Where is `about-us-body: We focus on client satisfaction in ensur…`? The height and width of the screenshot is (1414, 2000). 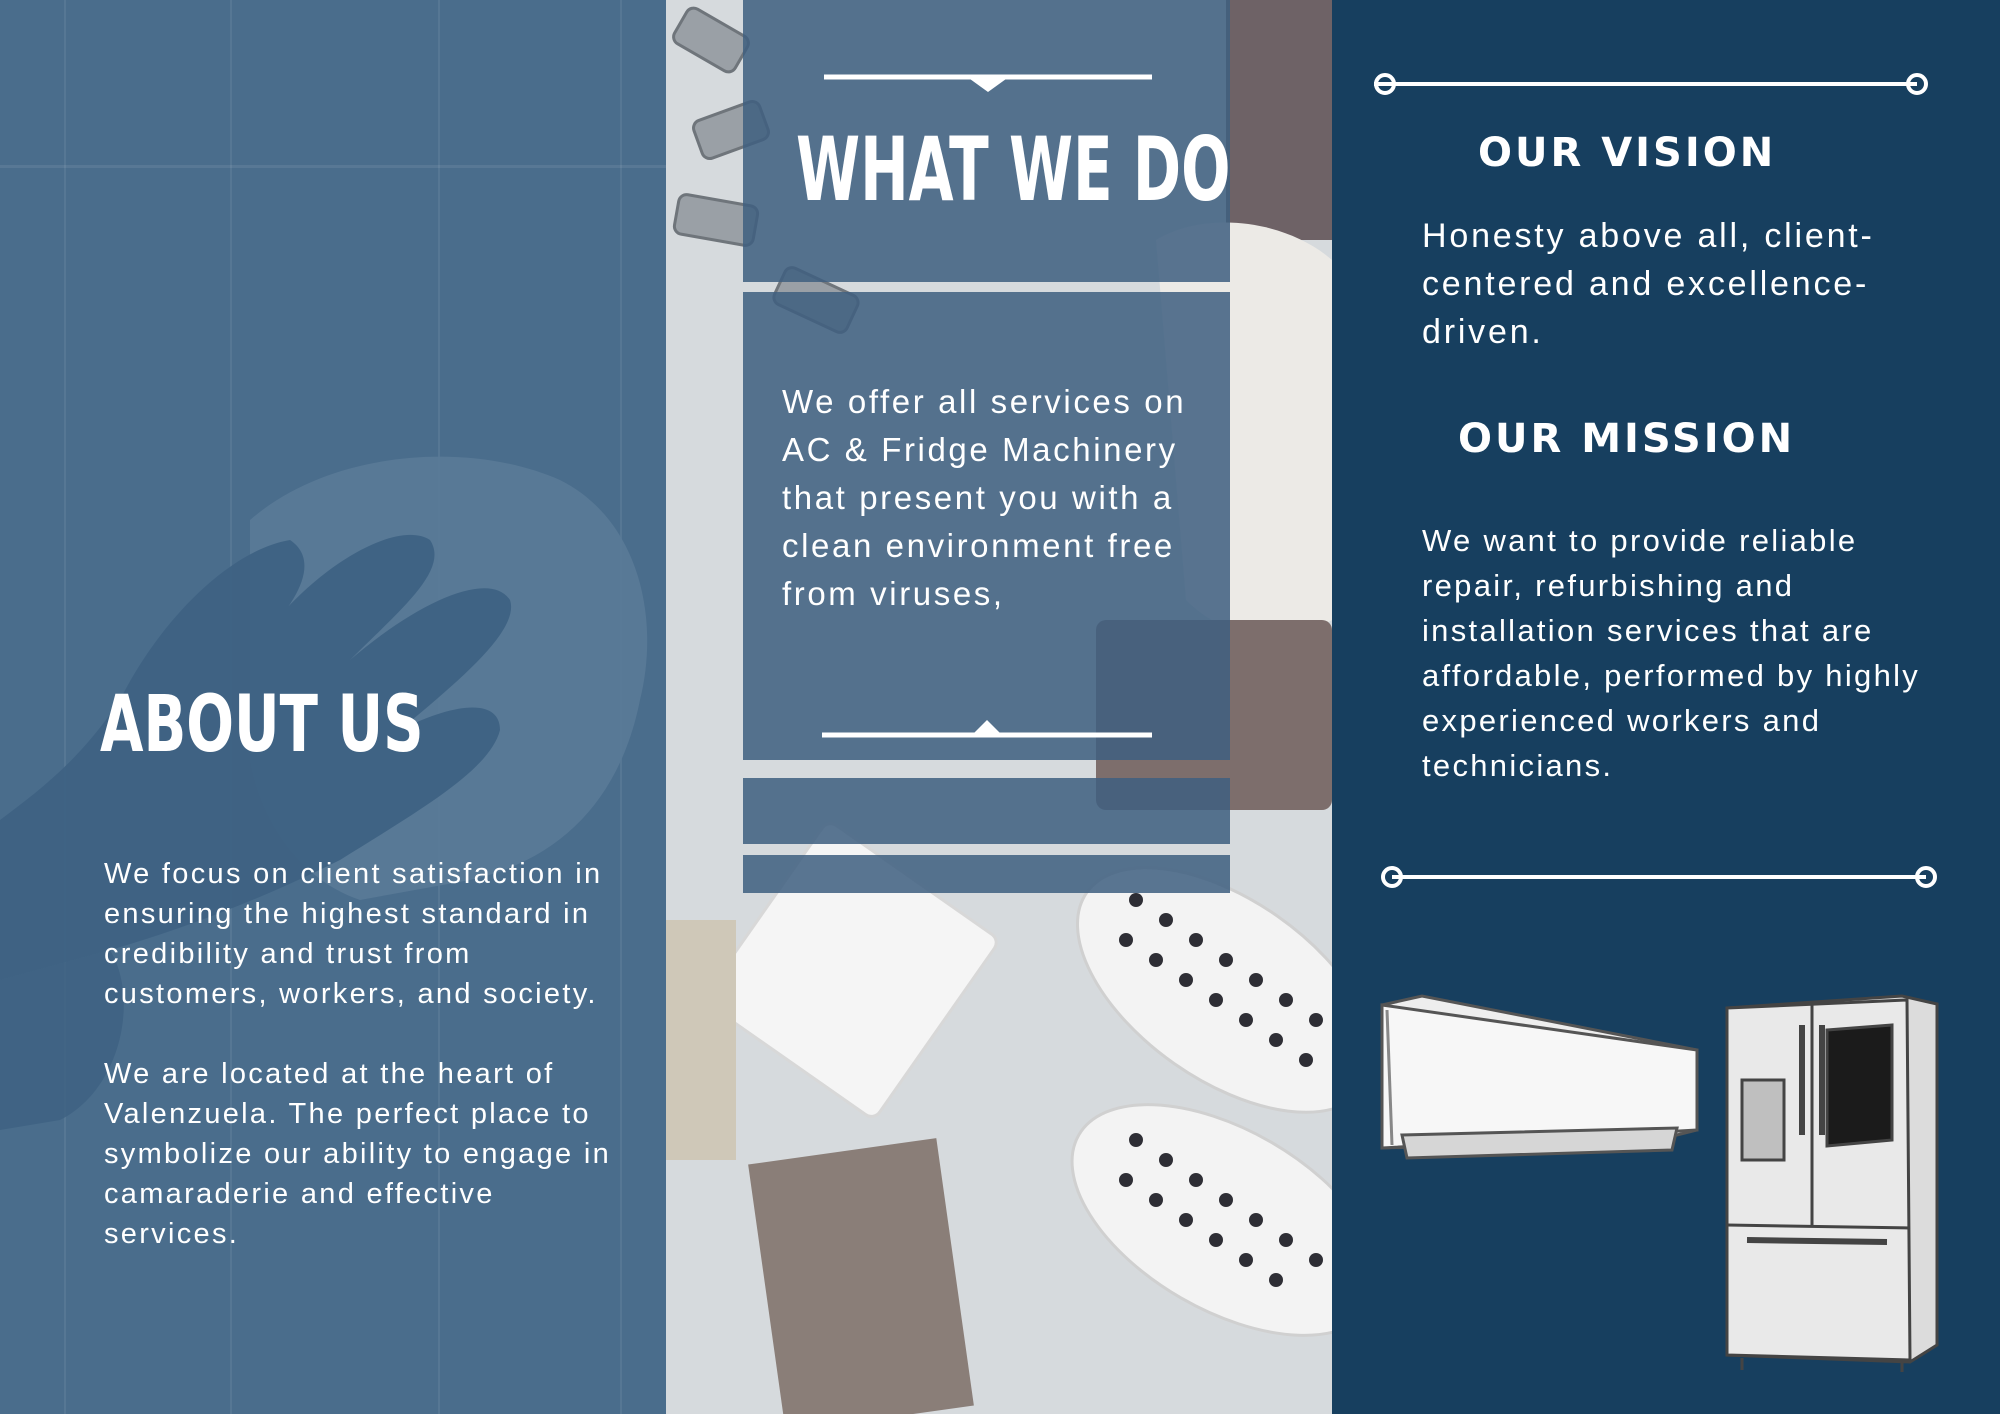 about-us-body: We focus on client satisfaction in ensur… is located at coordinates (364, 1054).